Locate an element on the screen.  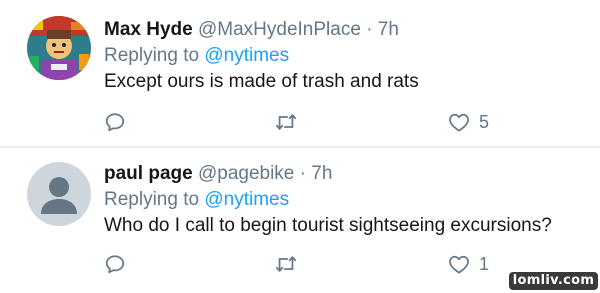
display-name: paul page is located at coordinates (148, 173).